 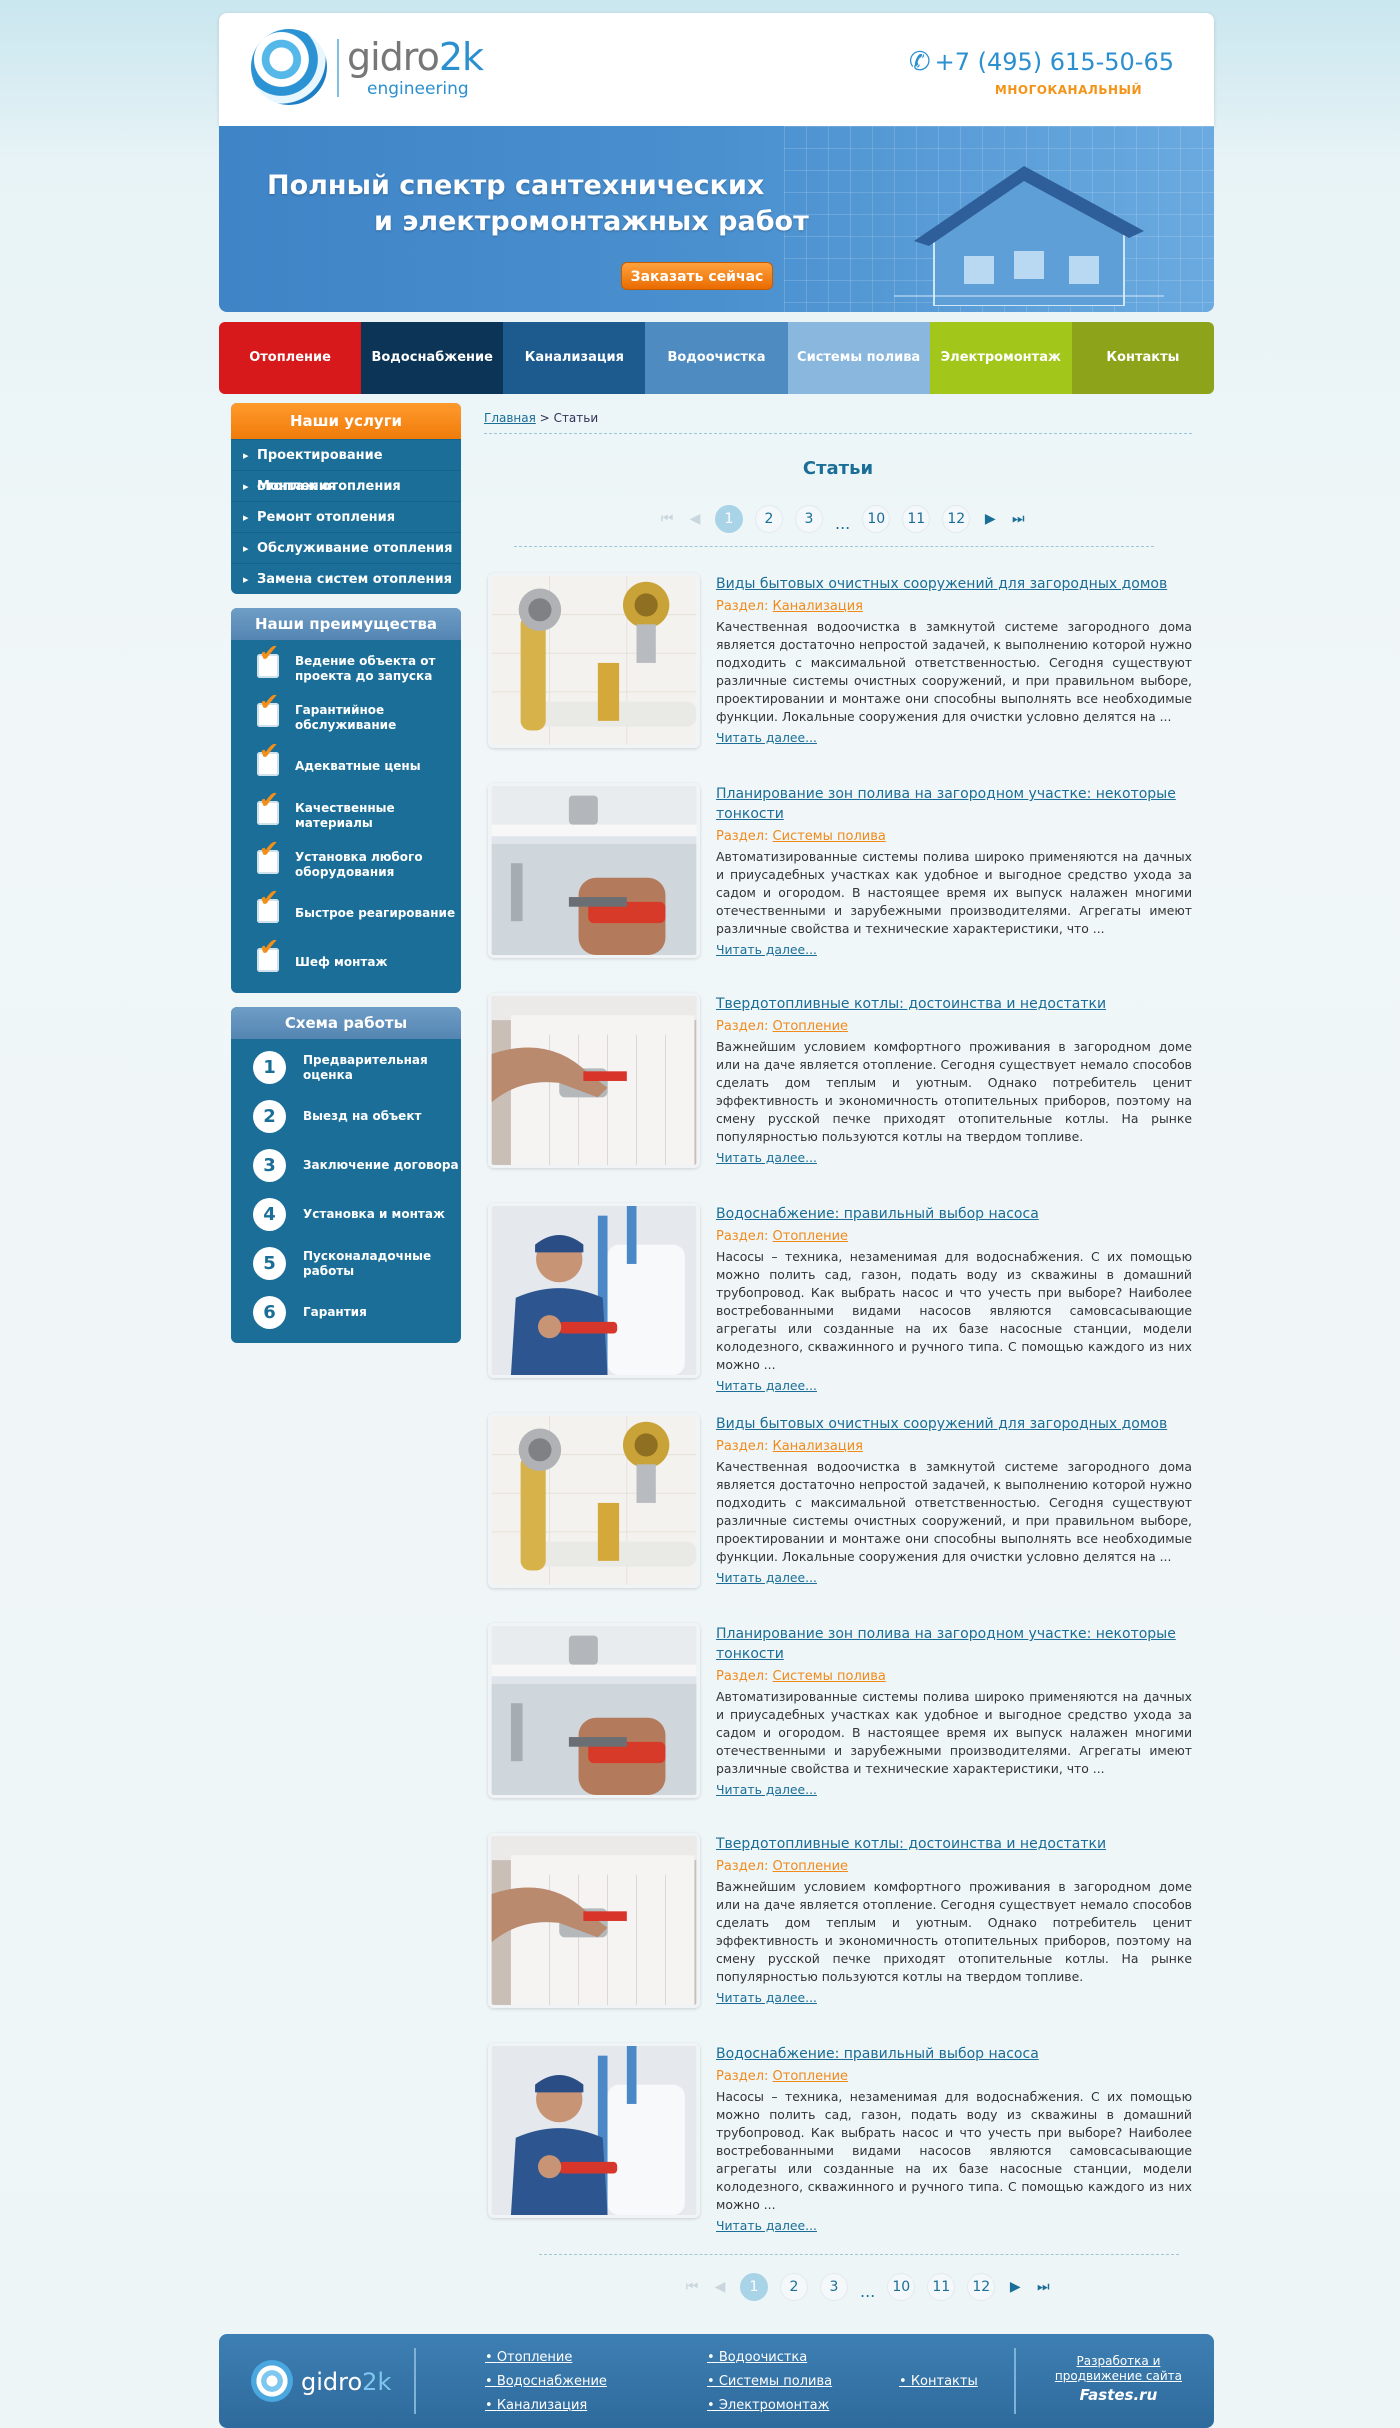 I want to click on footer-link: Электромонтаж, so click(x=769, y=2406).